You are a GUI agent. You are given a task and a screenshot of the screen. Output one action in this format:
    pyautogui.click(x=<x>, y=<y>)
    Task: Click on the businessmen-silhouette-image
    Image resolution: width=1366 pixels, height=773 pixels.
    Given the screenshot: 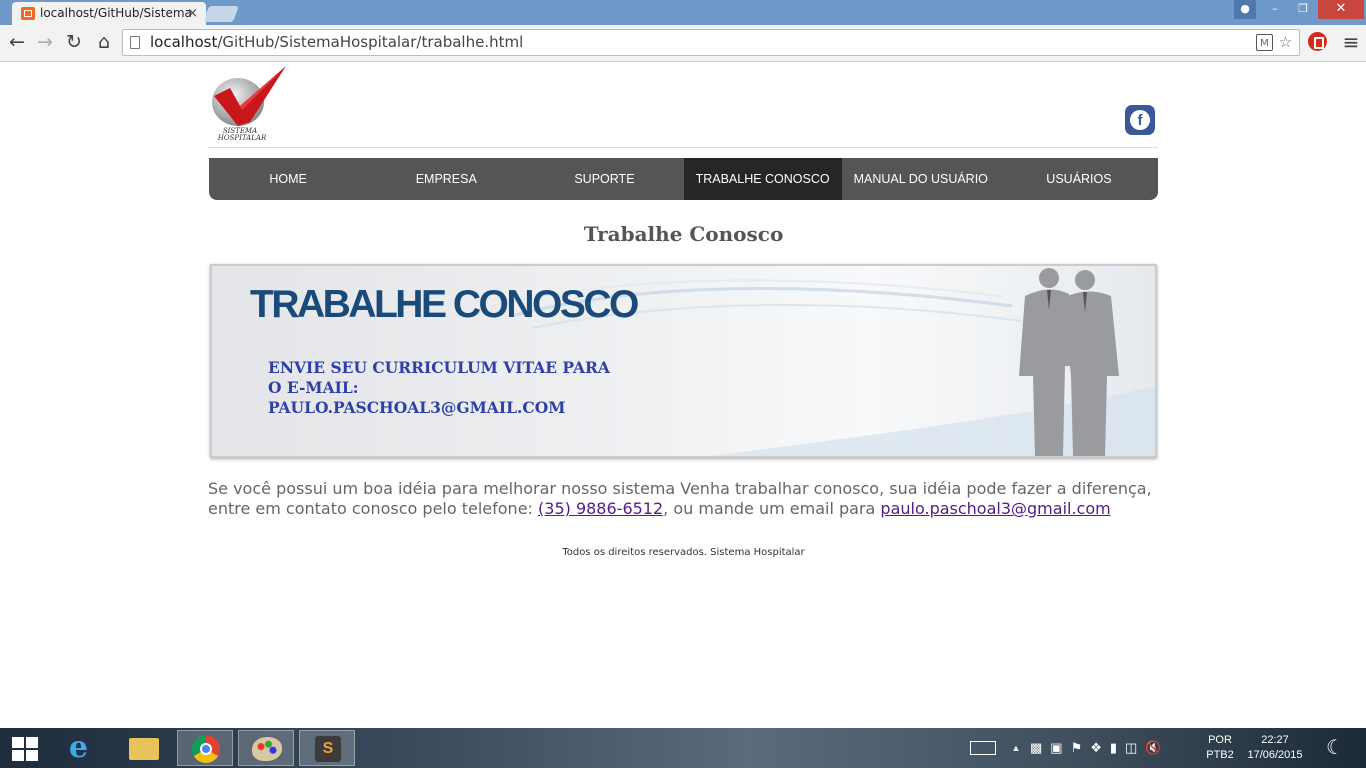 What is the action you would take?
    pyautogui.click(x=1069, y=362)
    